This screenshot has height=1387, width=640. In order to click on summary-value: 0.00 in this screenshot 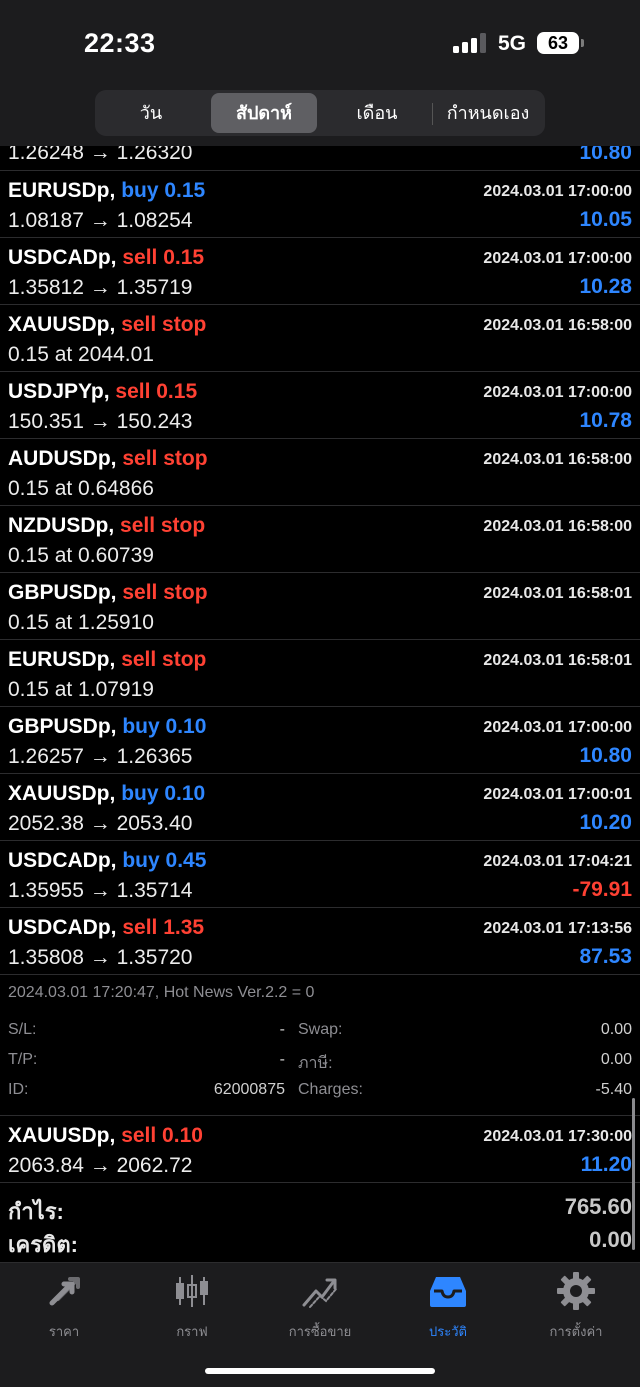, I will do `click(610, 1239)`.